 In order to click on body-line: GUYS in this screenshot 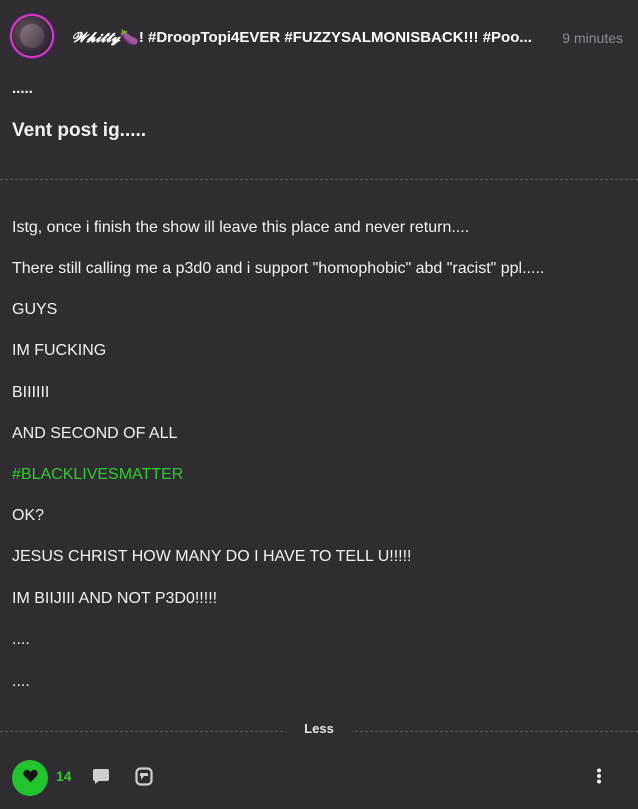, I will do `click(35, 309)`.